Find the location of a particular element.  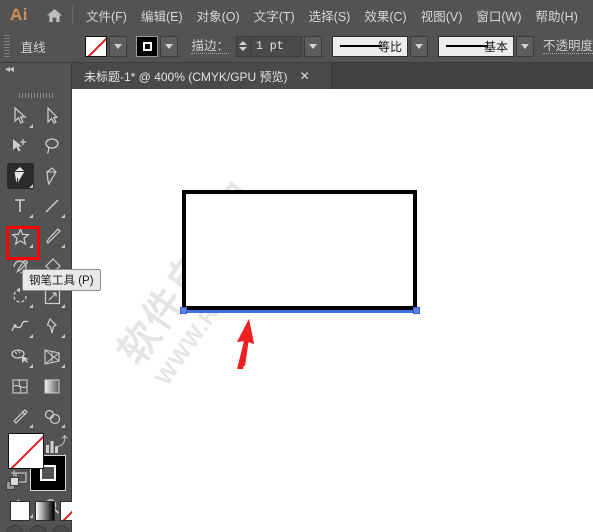

anchor-point-bottom-right is located at coordinates (416, 310).